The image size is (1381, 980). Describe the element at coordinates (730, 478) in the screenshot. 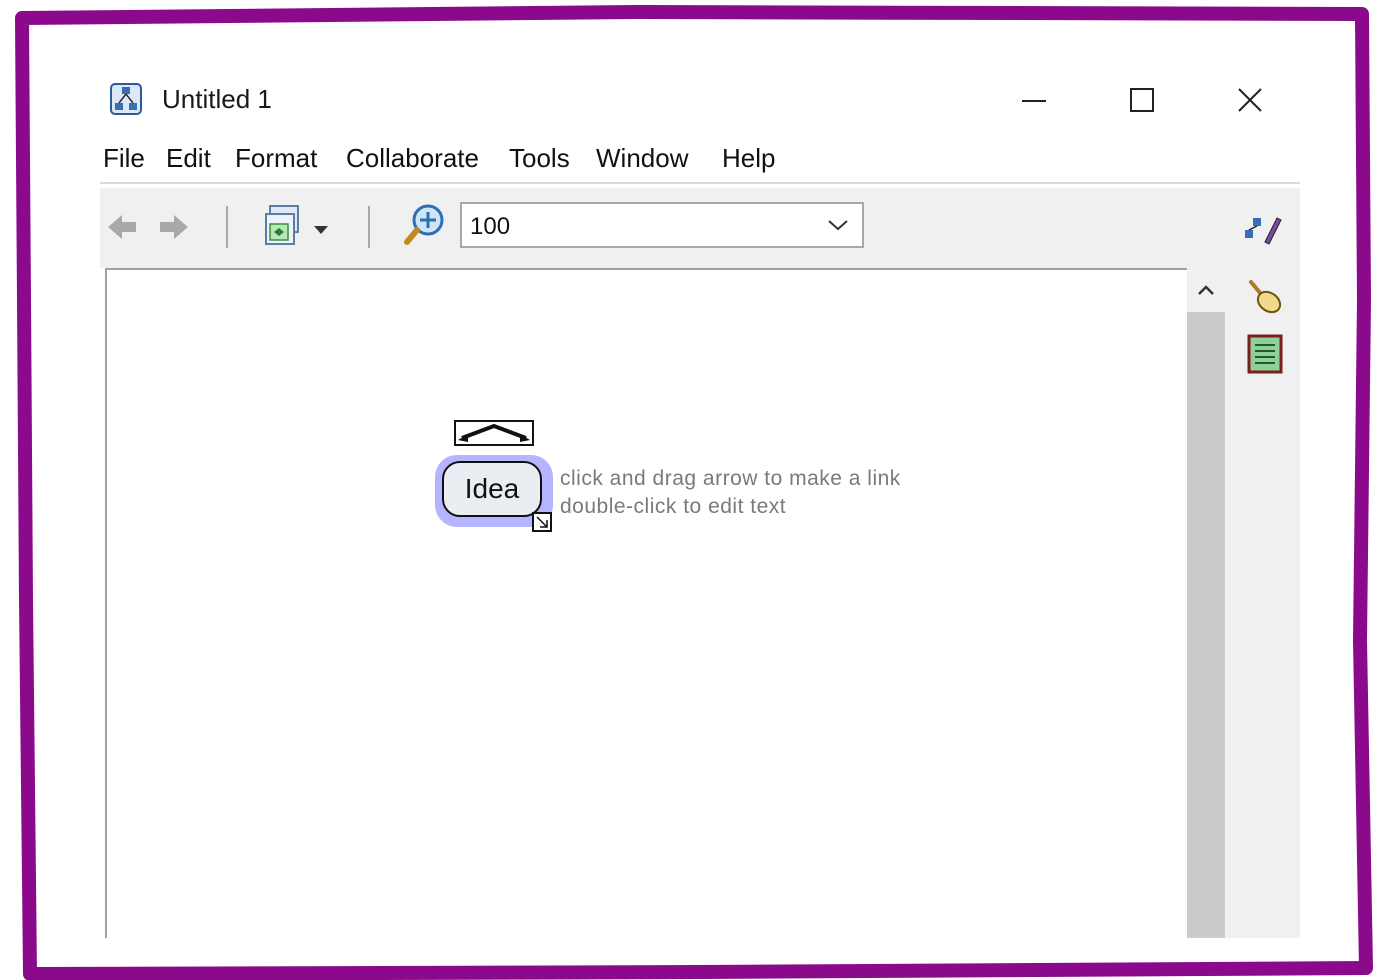

I see `hint-text-link: click and drag arrow to make a link` at that location.